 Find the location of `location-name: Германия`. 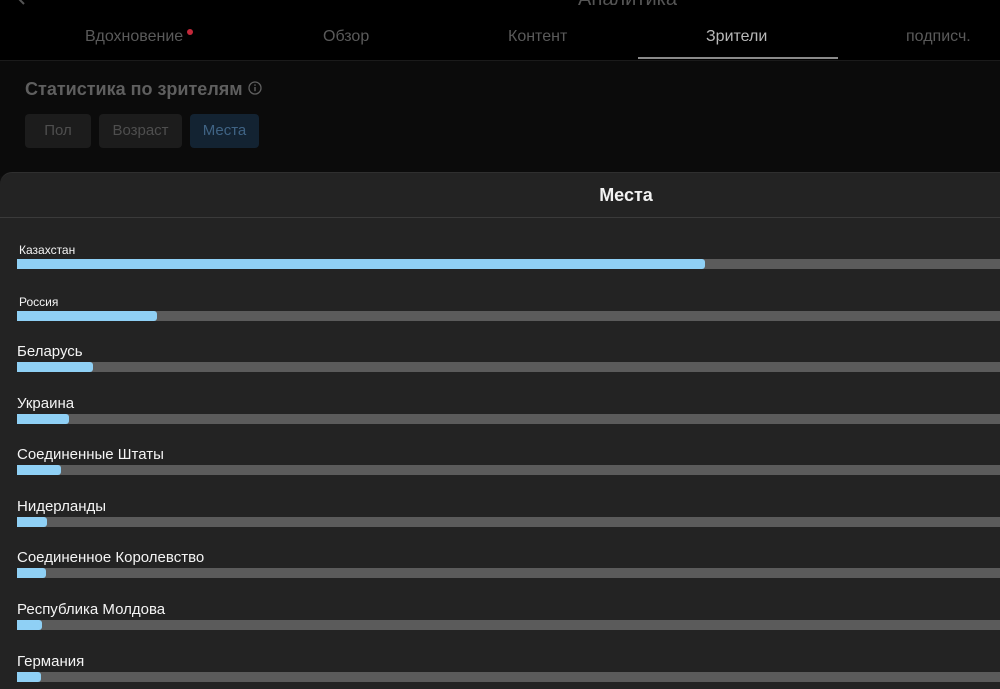

location-name: Германия is located at coordinates (51, 661).